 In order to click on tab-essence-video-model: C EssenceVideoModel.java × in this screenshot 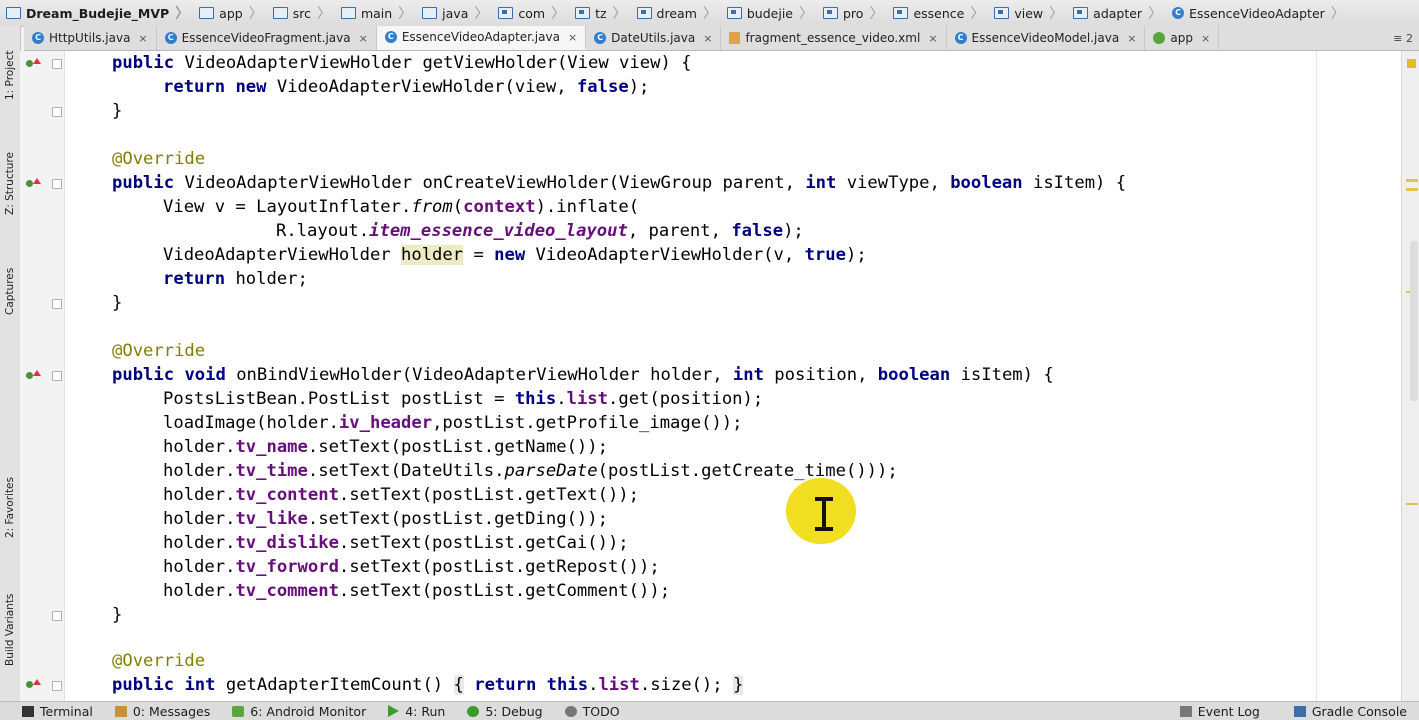, I will do `click(1046, 38)`.